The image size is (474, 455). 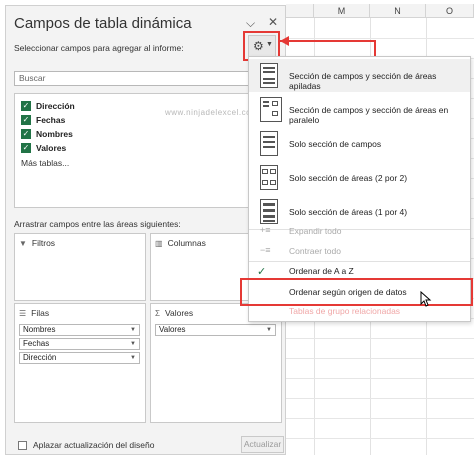 I want to click on menu-item-label: Contraer todo, so click(x=315, y=251).